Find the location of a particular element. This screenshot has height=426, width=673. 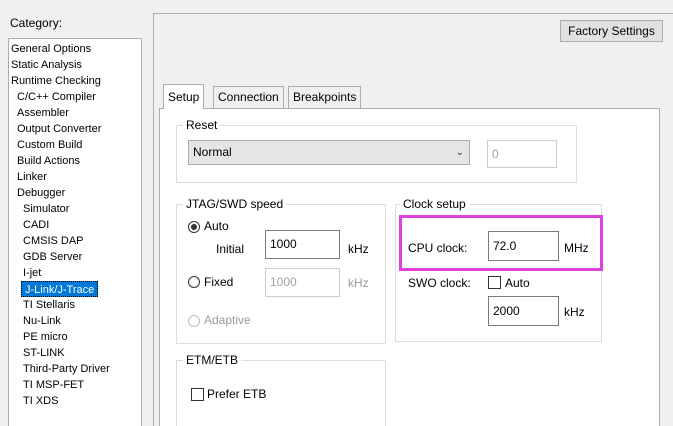

auto-speed-label: Auto is located at coordinates (216, 226).